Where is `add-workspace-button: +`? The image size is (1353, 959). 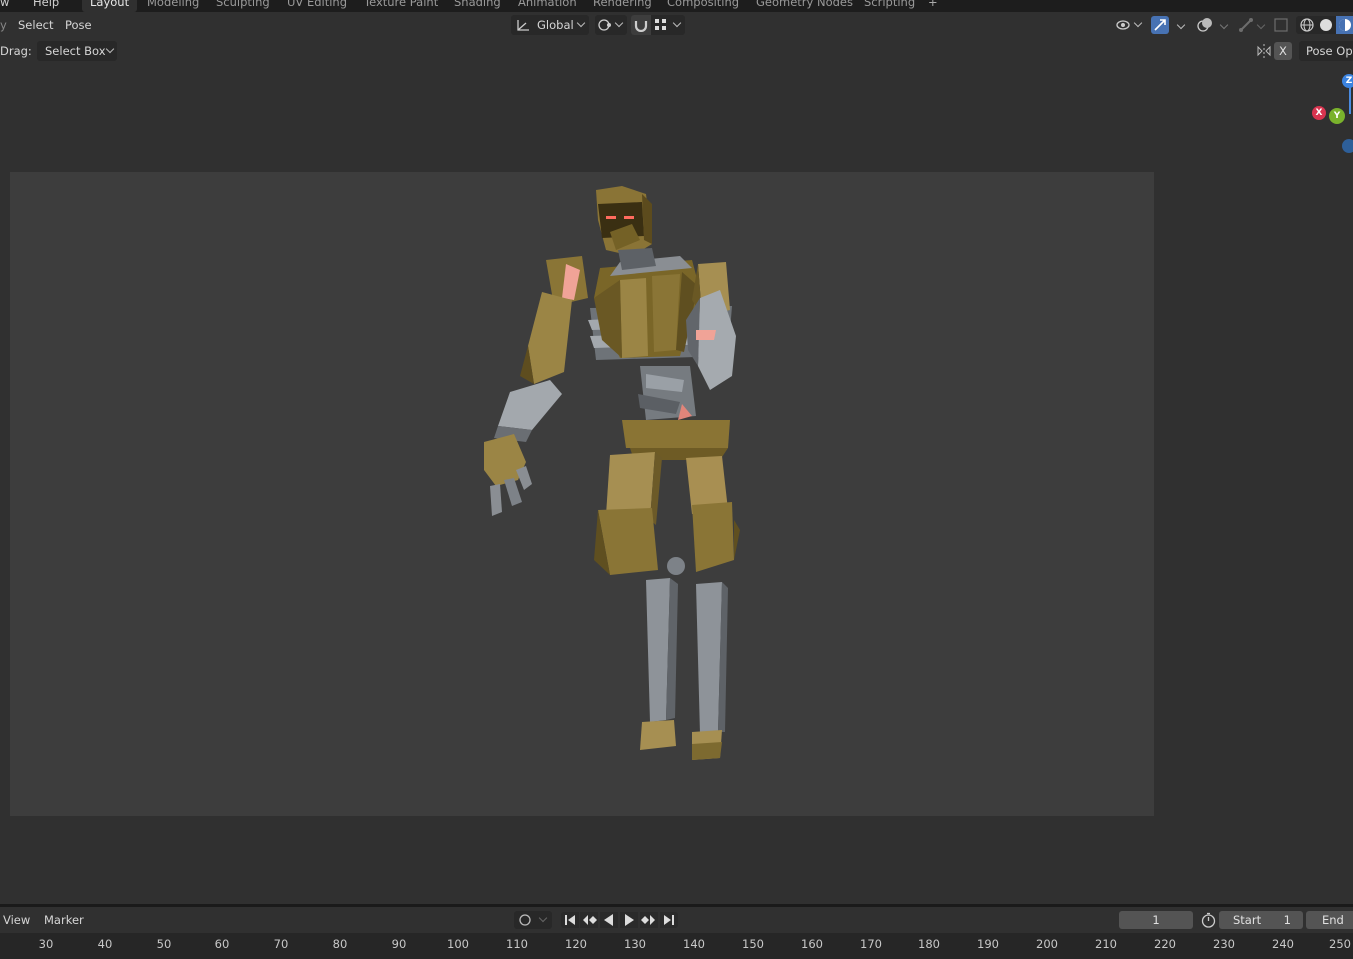 add-workspace-button: + is located at coordinates (933, 4).